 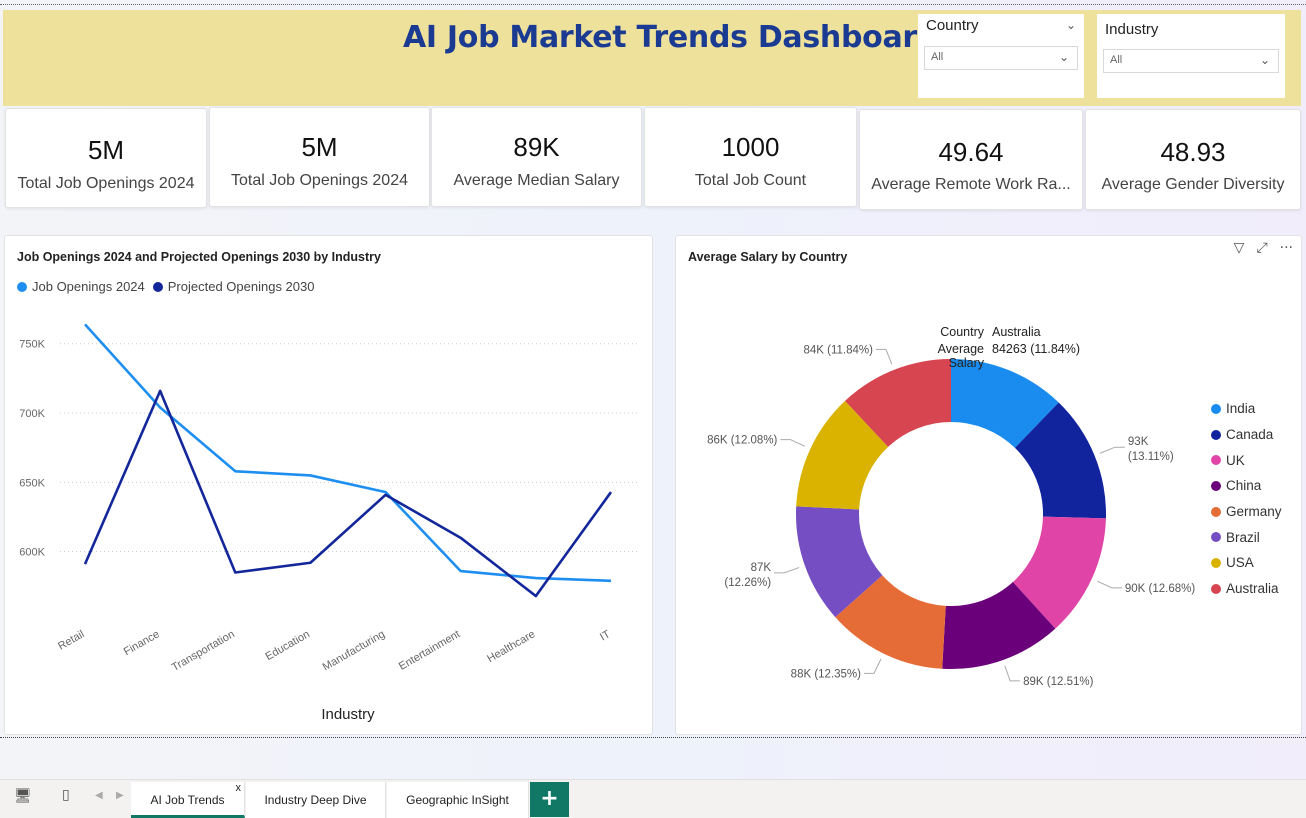 What do you see at coordinates (1116, 60) in the screenshot?
I see `industry-dropdown-value: All` at bounding box center [1116, 60].